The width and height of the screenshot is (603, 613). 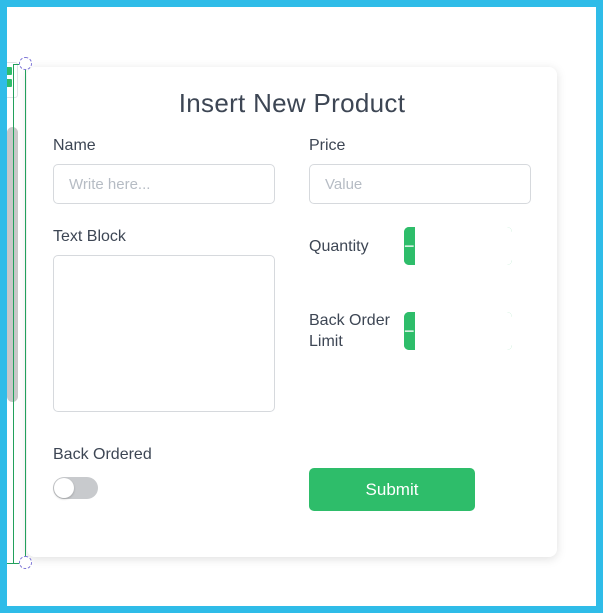 What do you see at coordinates (25, 63) in the screenshot?
I see `selection-handle-top` at bounding box center [25, 63].